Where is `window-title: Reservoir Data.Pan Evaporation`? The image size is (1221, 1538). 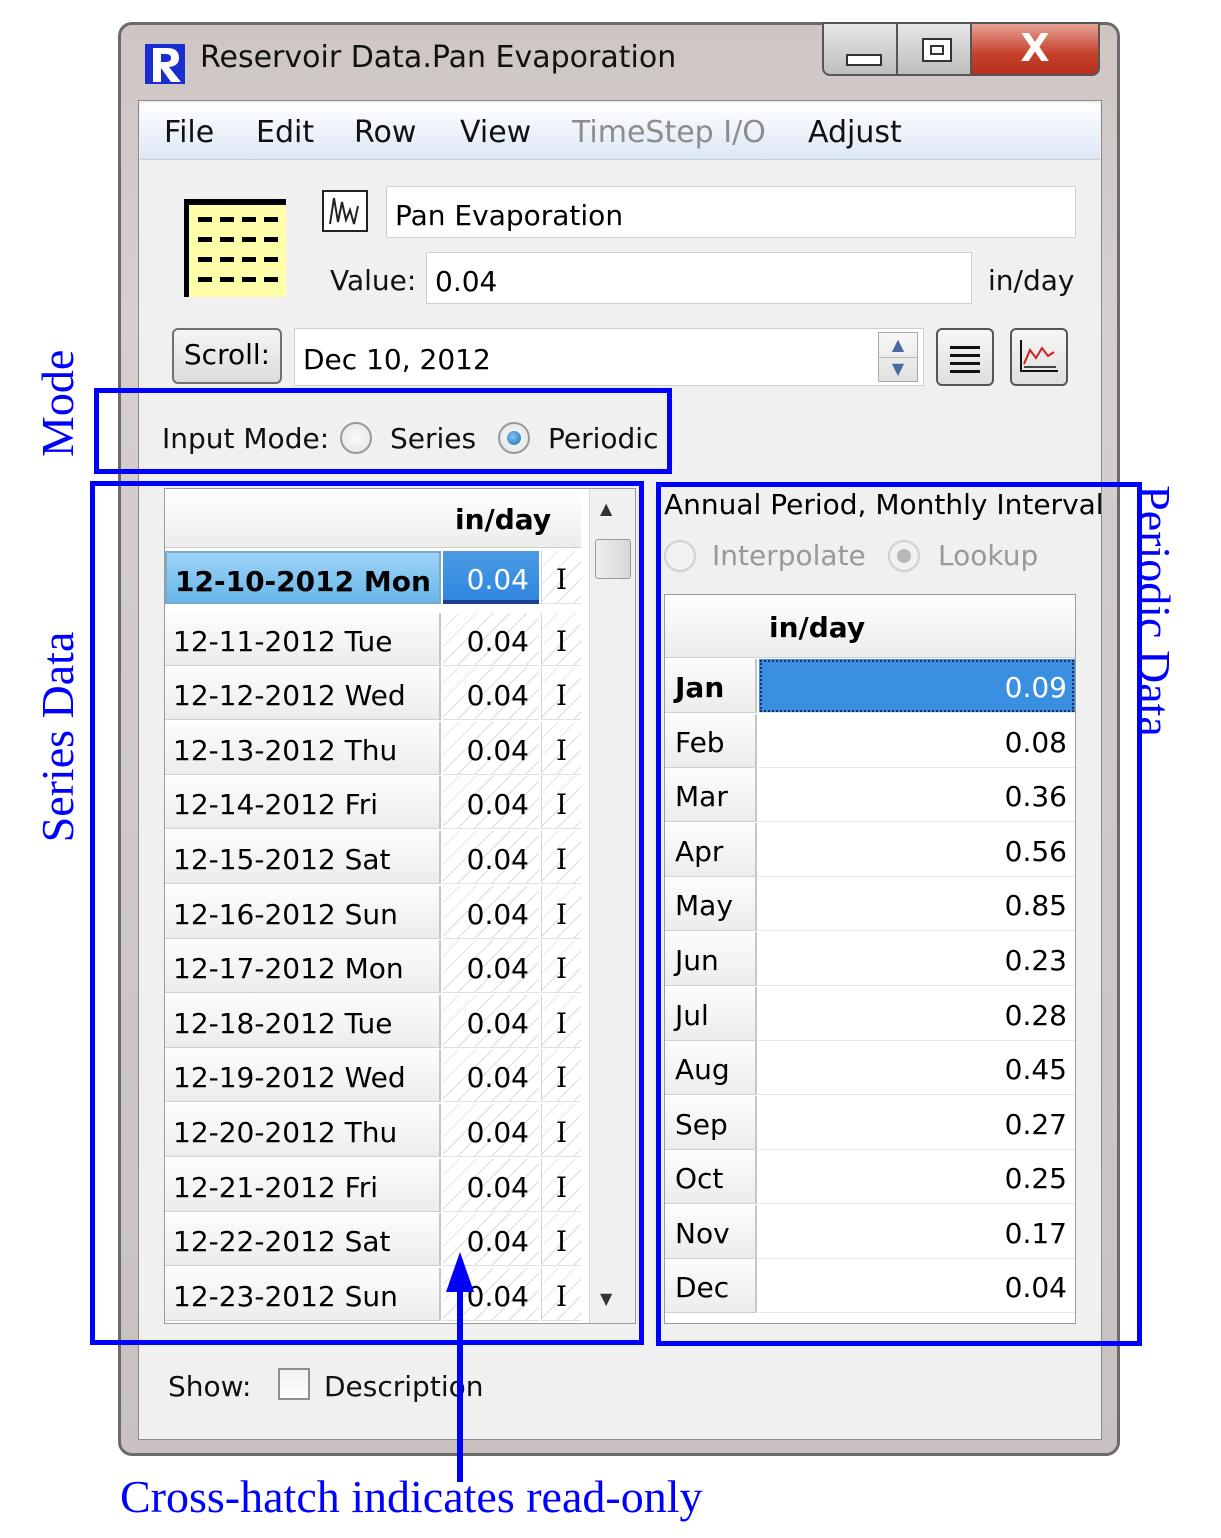
window-title: Reservoir Data.Pan Evaporation is located at coordinates (438, 57).